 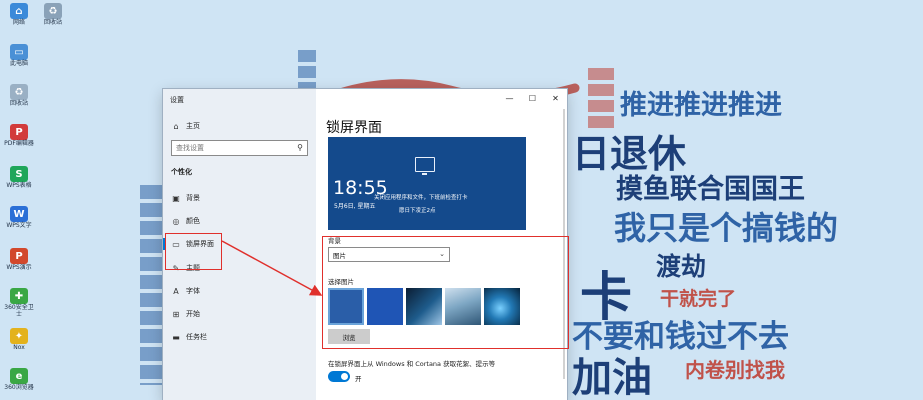 I want to click on pdf-icon: P, so click(x=19, y=132).